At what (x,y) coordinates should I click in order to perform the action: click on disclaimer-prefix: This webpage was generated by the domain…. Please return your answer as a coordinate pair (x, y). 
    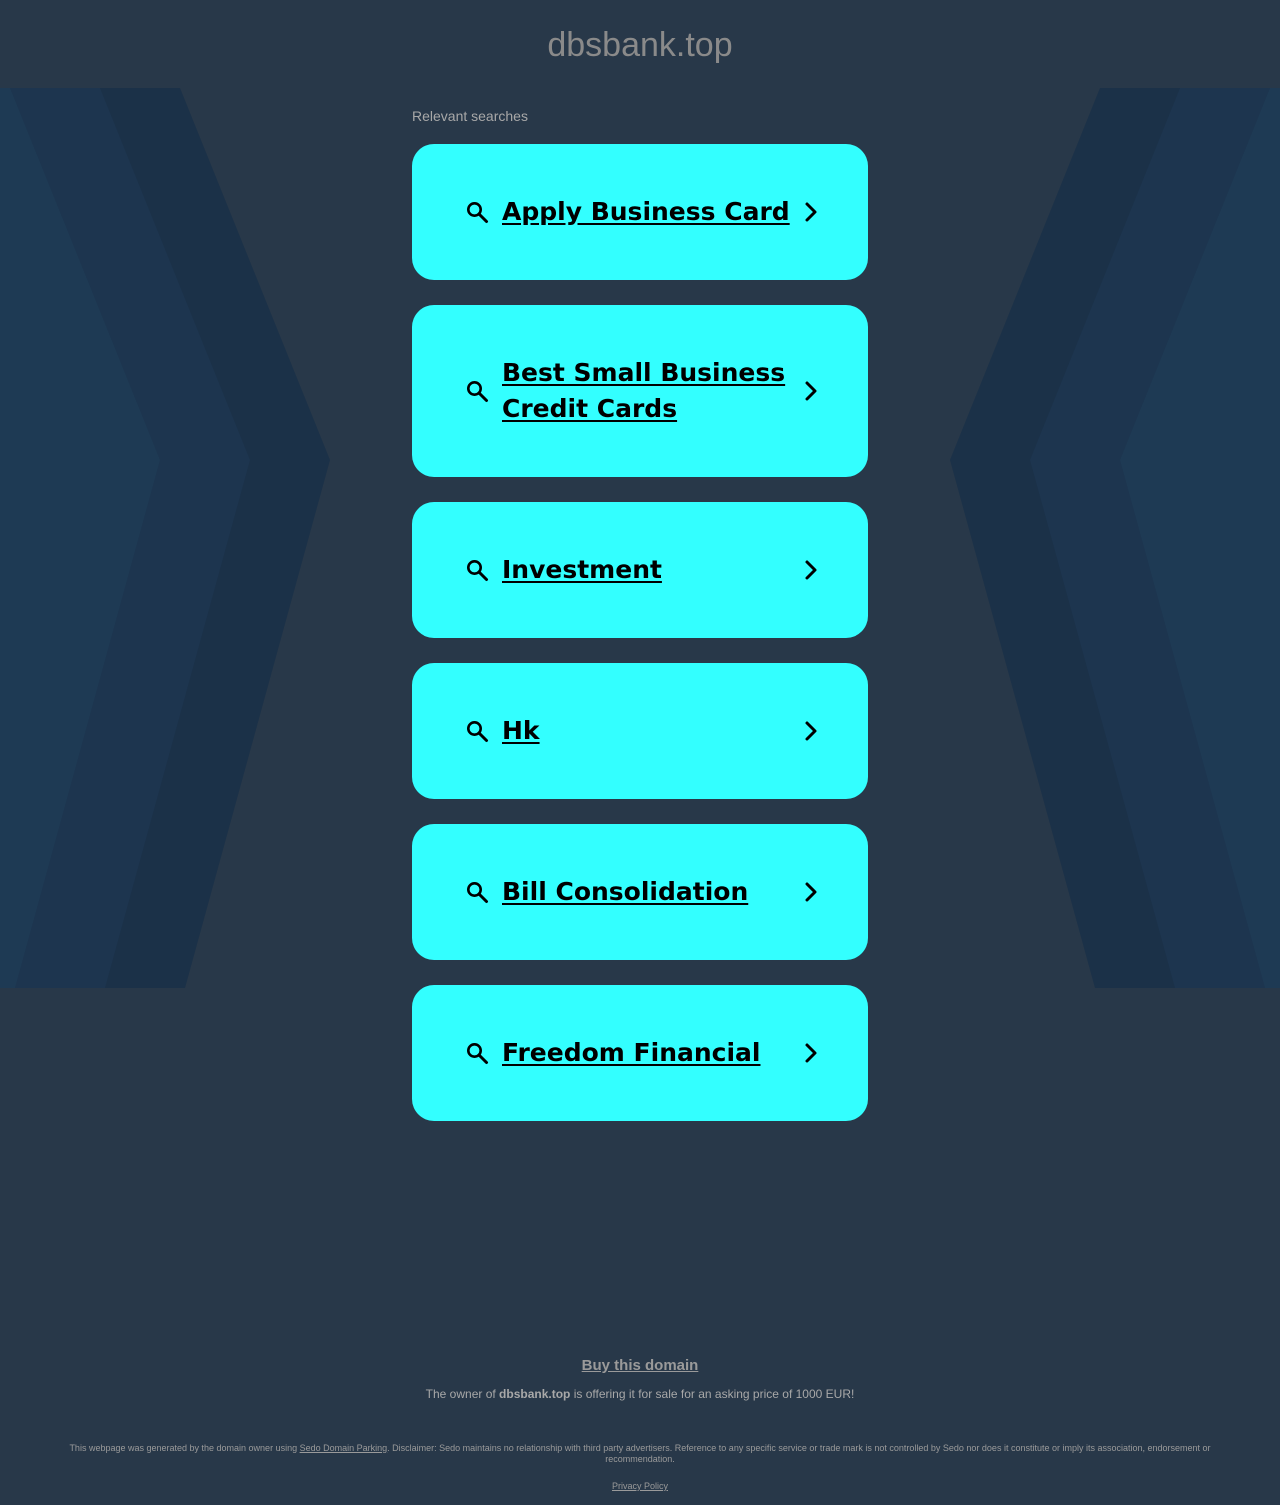
    Looking at the image, I should click on (184, 1448).